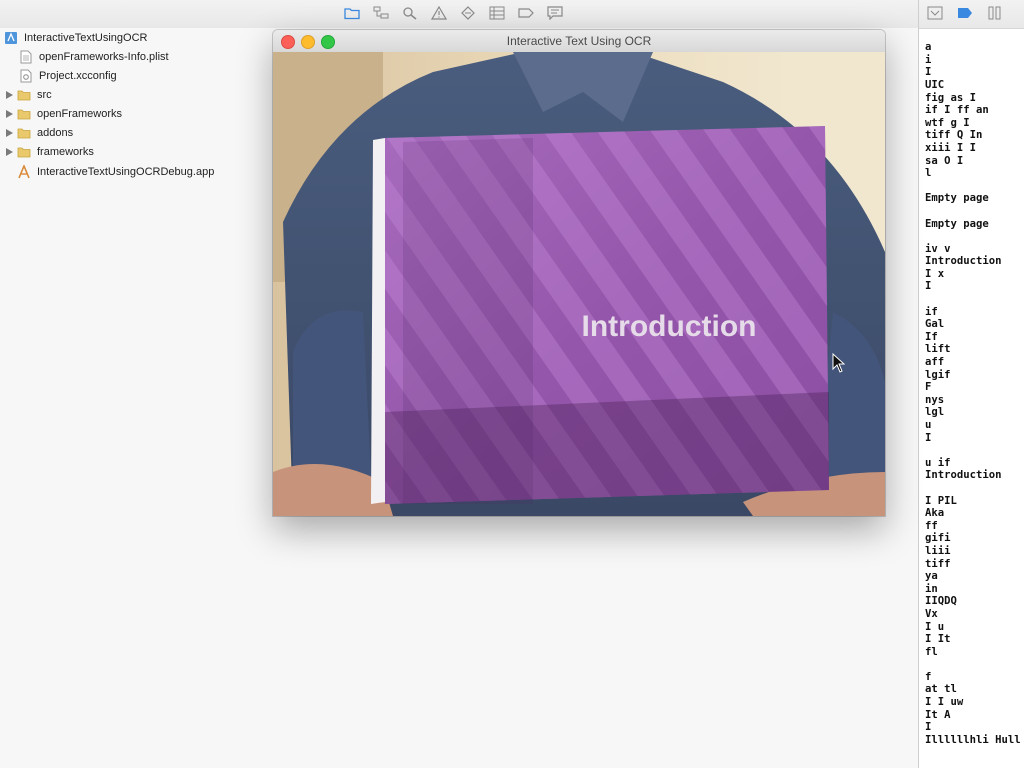 Image resolution: width=1024 pixels, height=768 pixels. Describe the element at coordinates (26, 57) in the screenshot. I see `plist-icon` at that location.